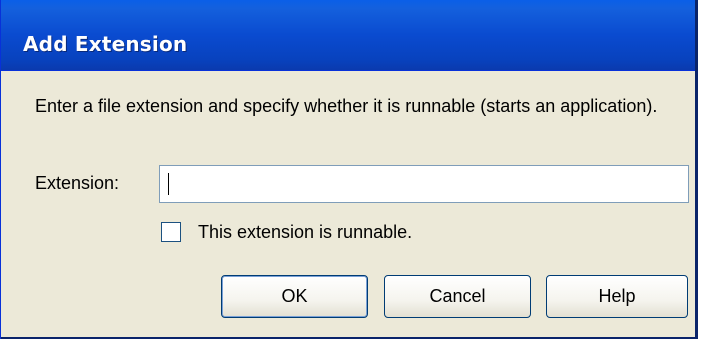 Image resolution: width=702 pixels, height=339 pixels. Describe the element at coordinates (77, 183) in the screenshot. I see `extension-label: Extension:` at that location.